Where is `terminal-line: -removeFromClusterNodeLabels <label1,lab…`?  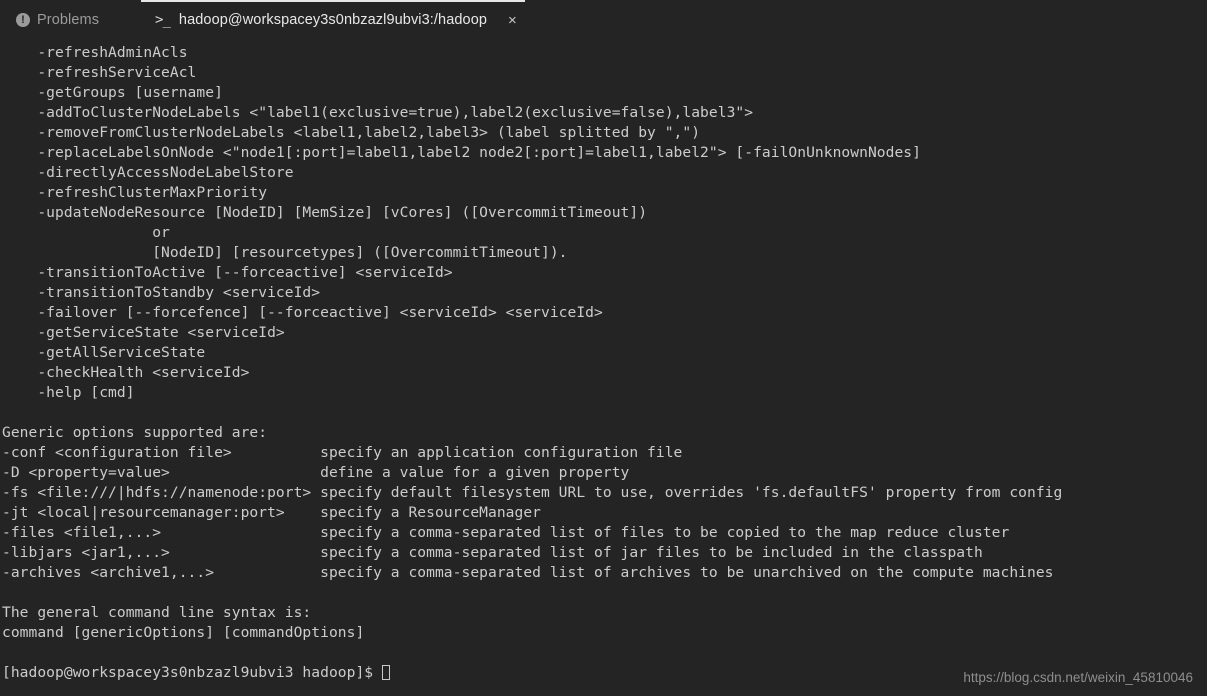
terminal-line: -removeFromClusterNodeLabels <label1,lab… is located at coordinates (351, 132).